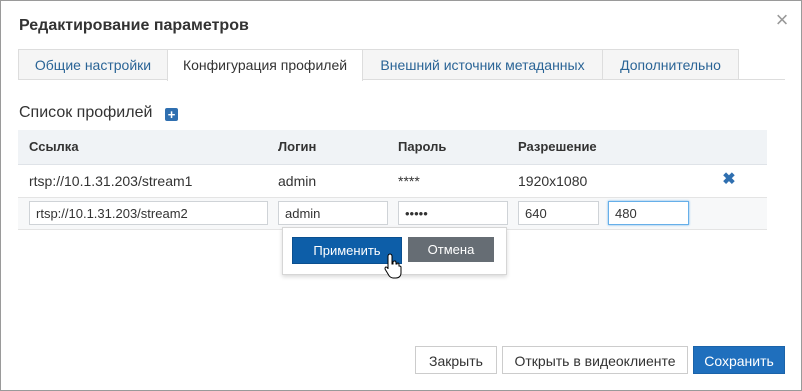 Image resolution: width=802 pixels, height=391 pixels. Describe the element at coordinates (558, 213) in the screenshot. I see `width-input` at that location.